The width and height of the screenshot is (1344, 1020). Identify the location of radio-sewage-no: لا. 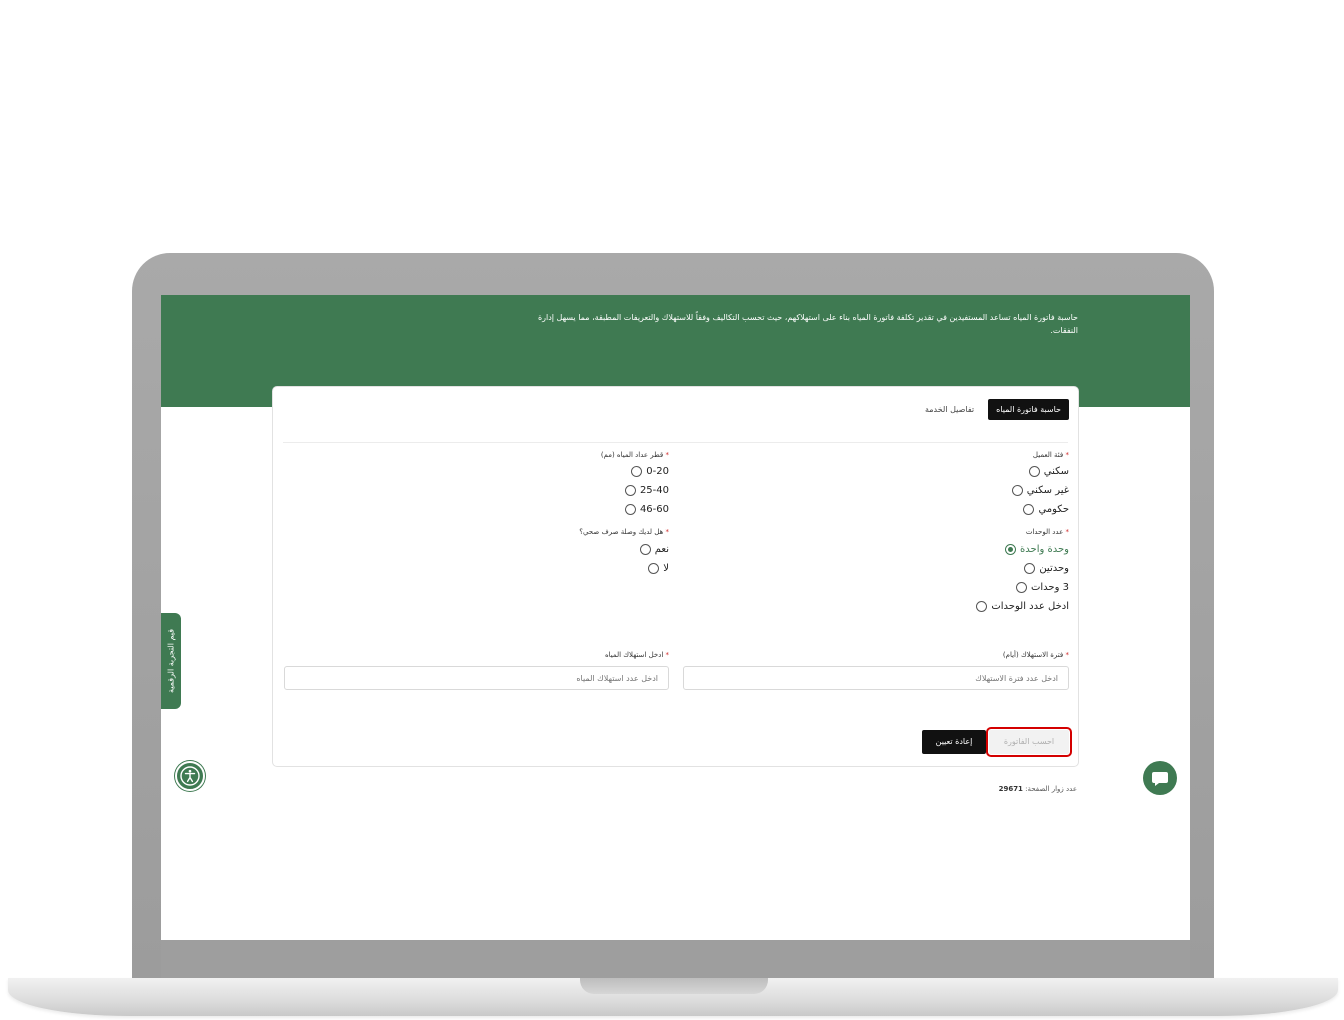
(658, 568).